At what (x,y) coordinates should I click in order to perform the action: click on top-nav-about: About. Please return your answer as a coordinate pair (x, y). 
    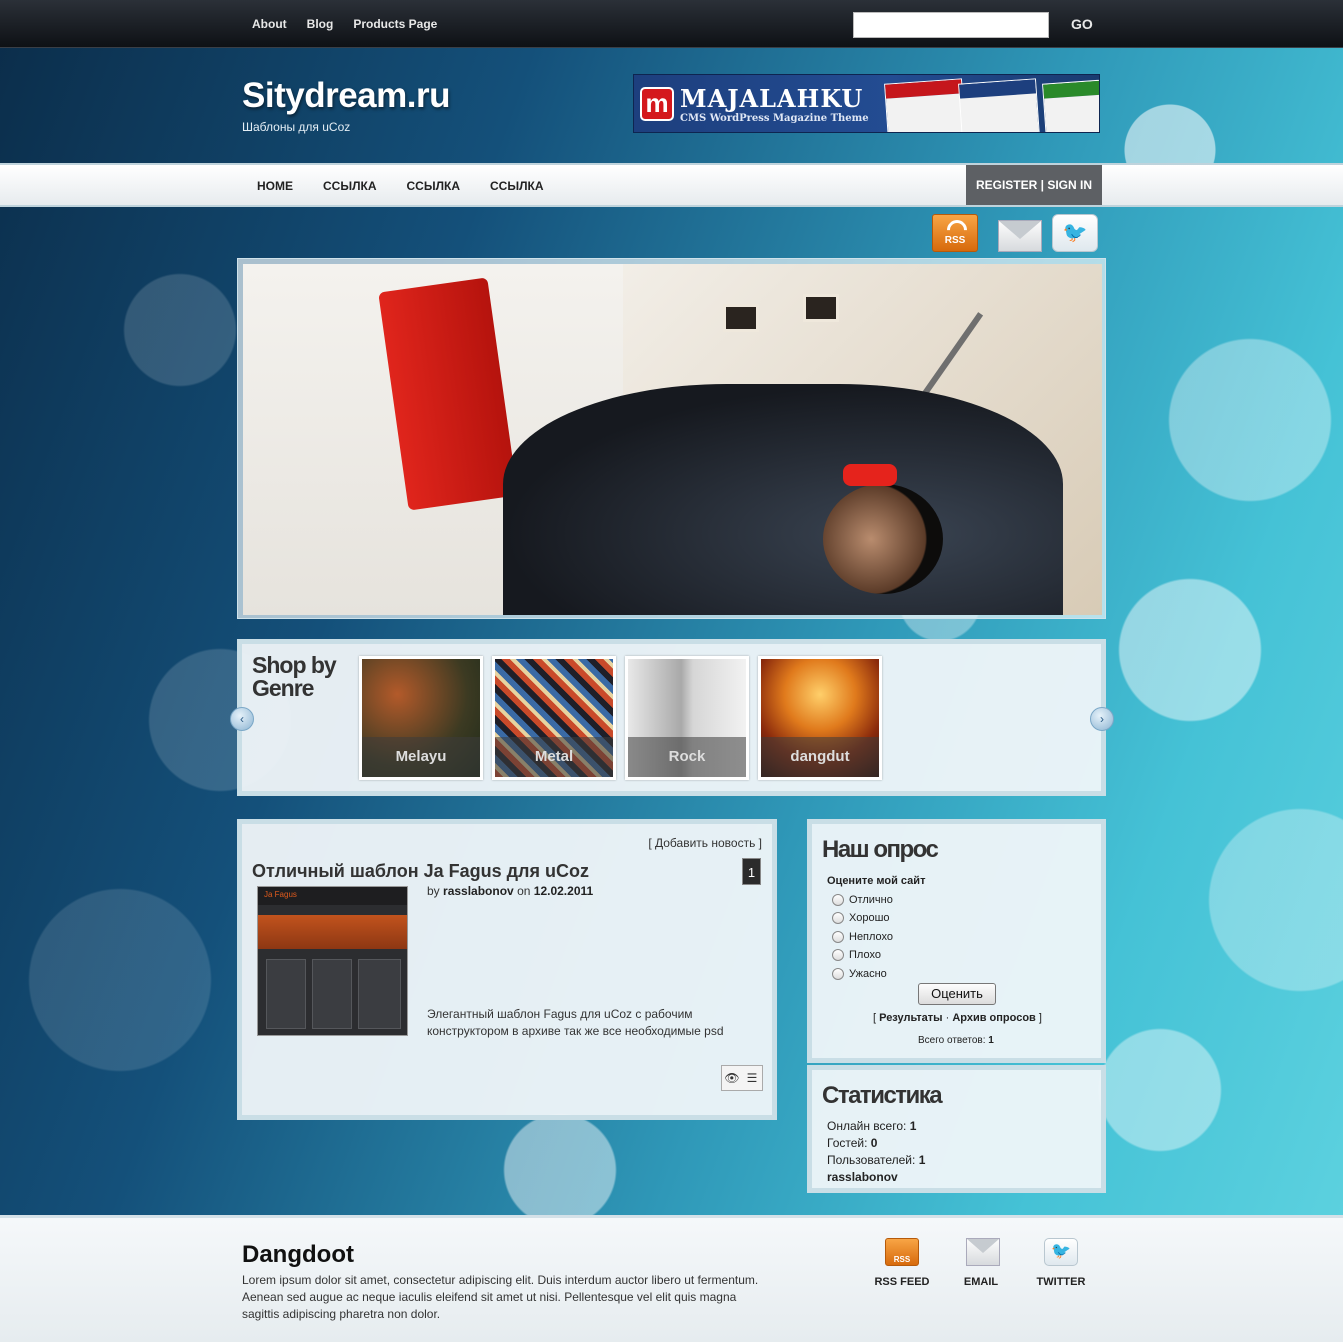
    Looking at the image, I should click on (269, 24).